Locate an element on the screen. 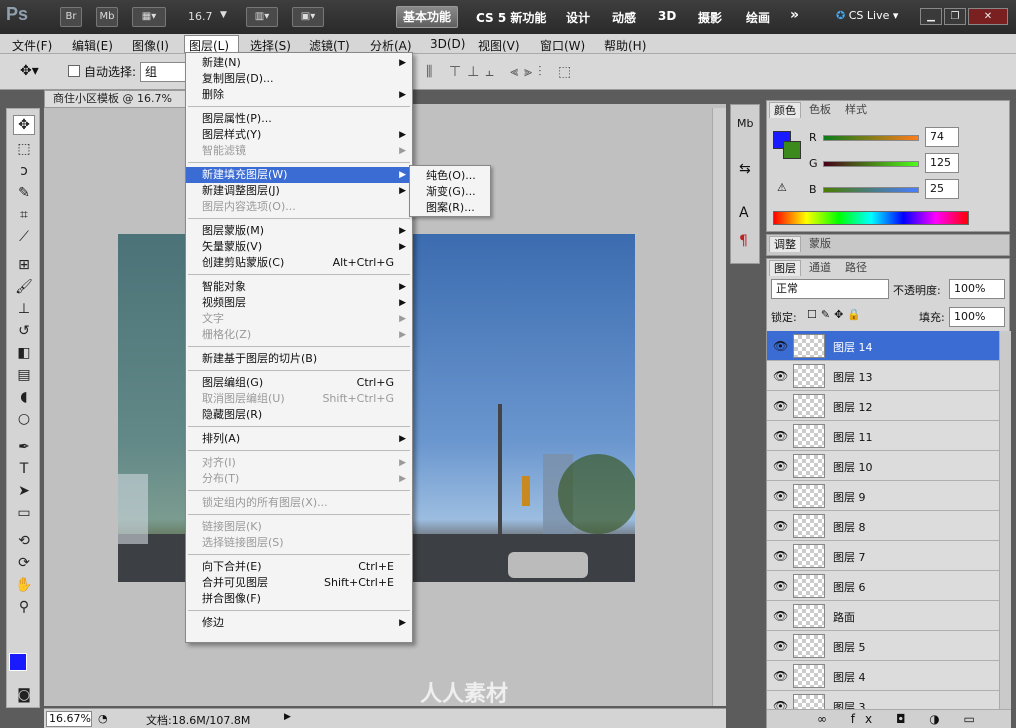 The width and height of the screenshot is (1016, 728). mini-bridge-panel-icon: Mb is located at coordinates (745, 123).